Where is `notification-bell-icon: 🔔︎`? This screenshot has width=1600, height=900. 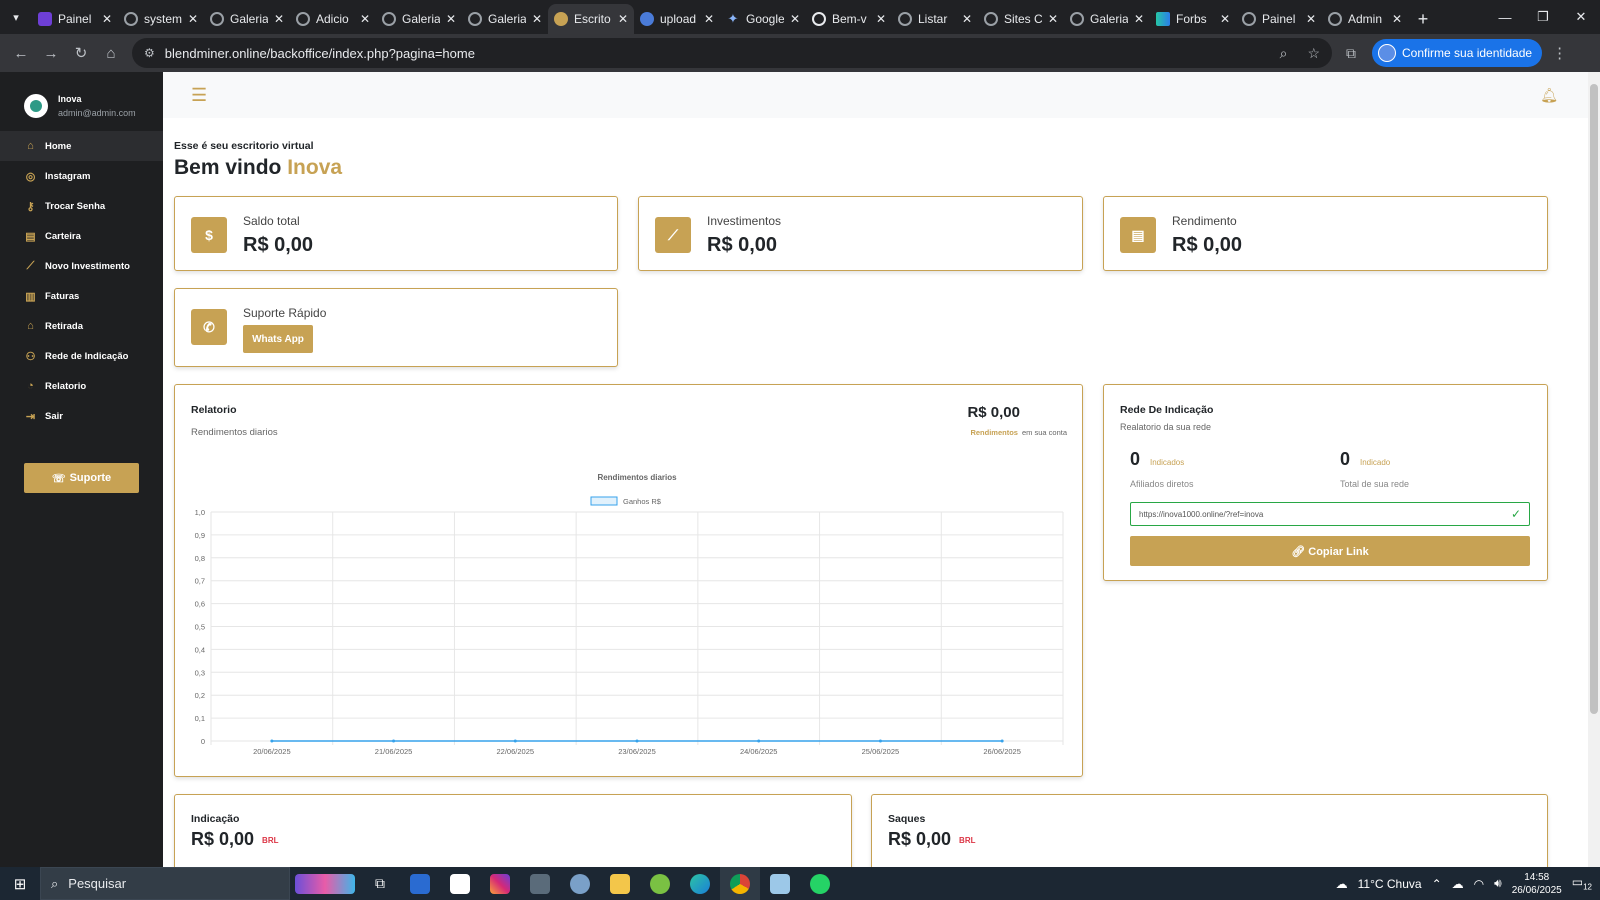 notification-bell-icon: 🔔︎ is located at coordinates (1549, 95).